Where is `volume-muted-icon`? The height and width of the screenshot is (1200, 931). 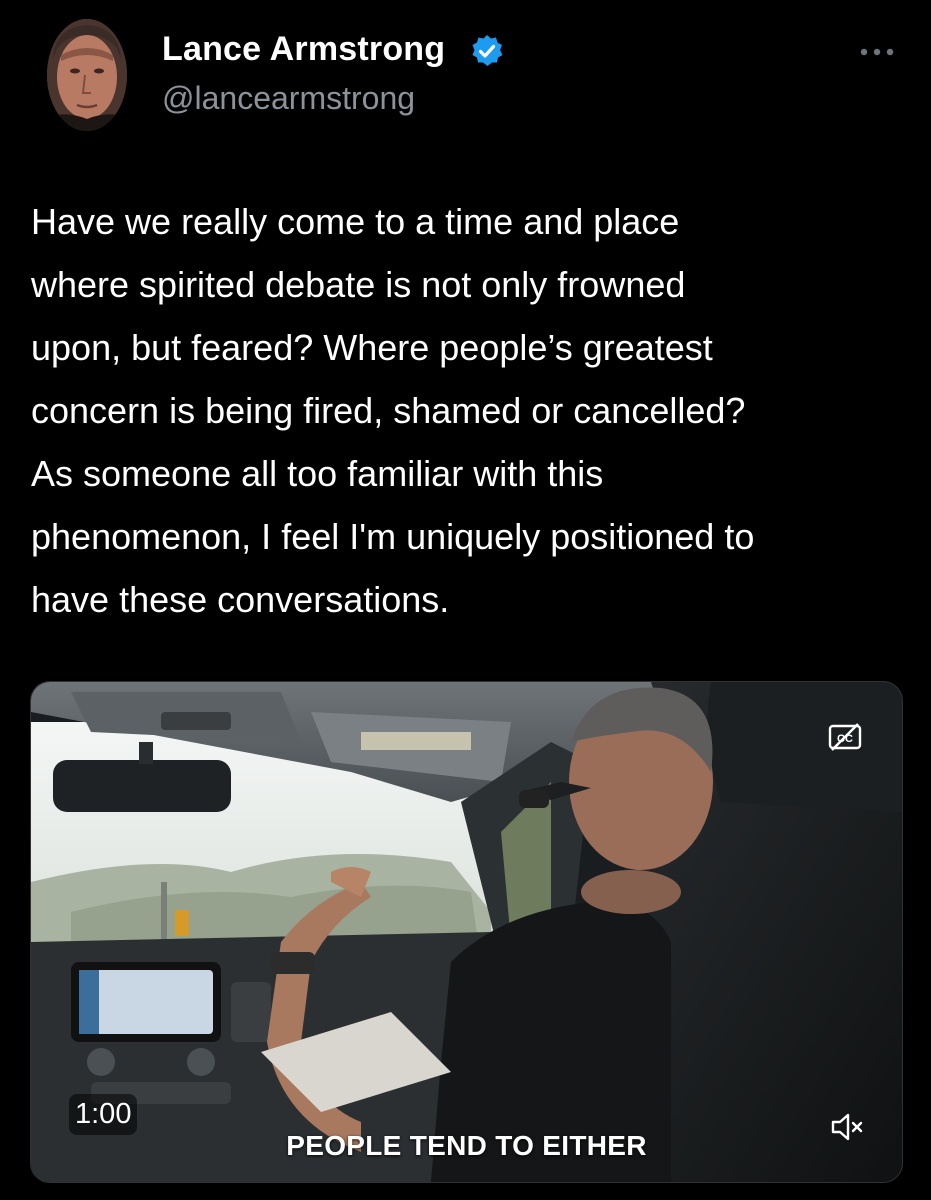
volume-muted-icon is located at coordinates (847, 1127).